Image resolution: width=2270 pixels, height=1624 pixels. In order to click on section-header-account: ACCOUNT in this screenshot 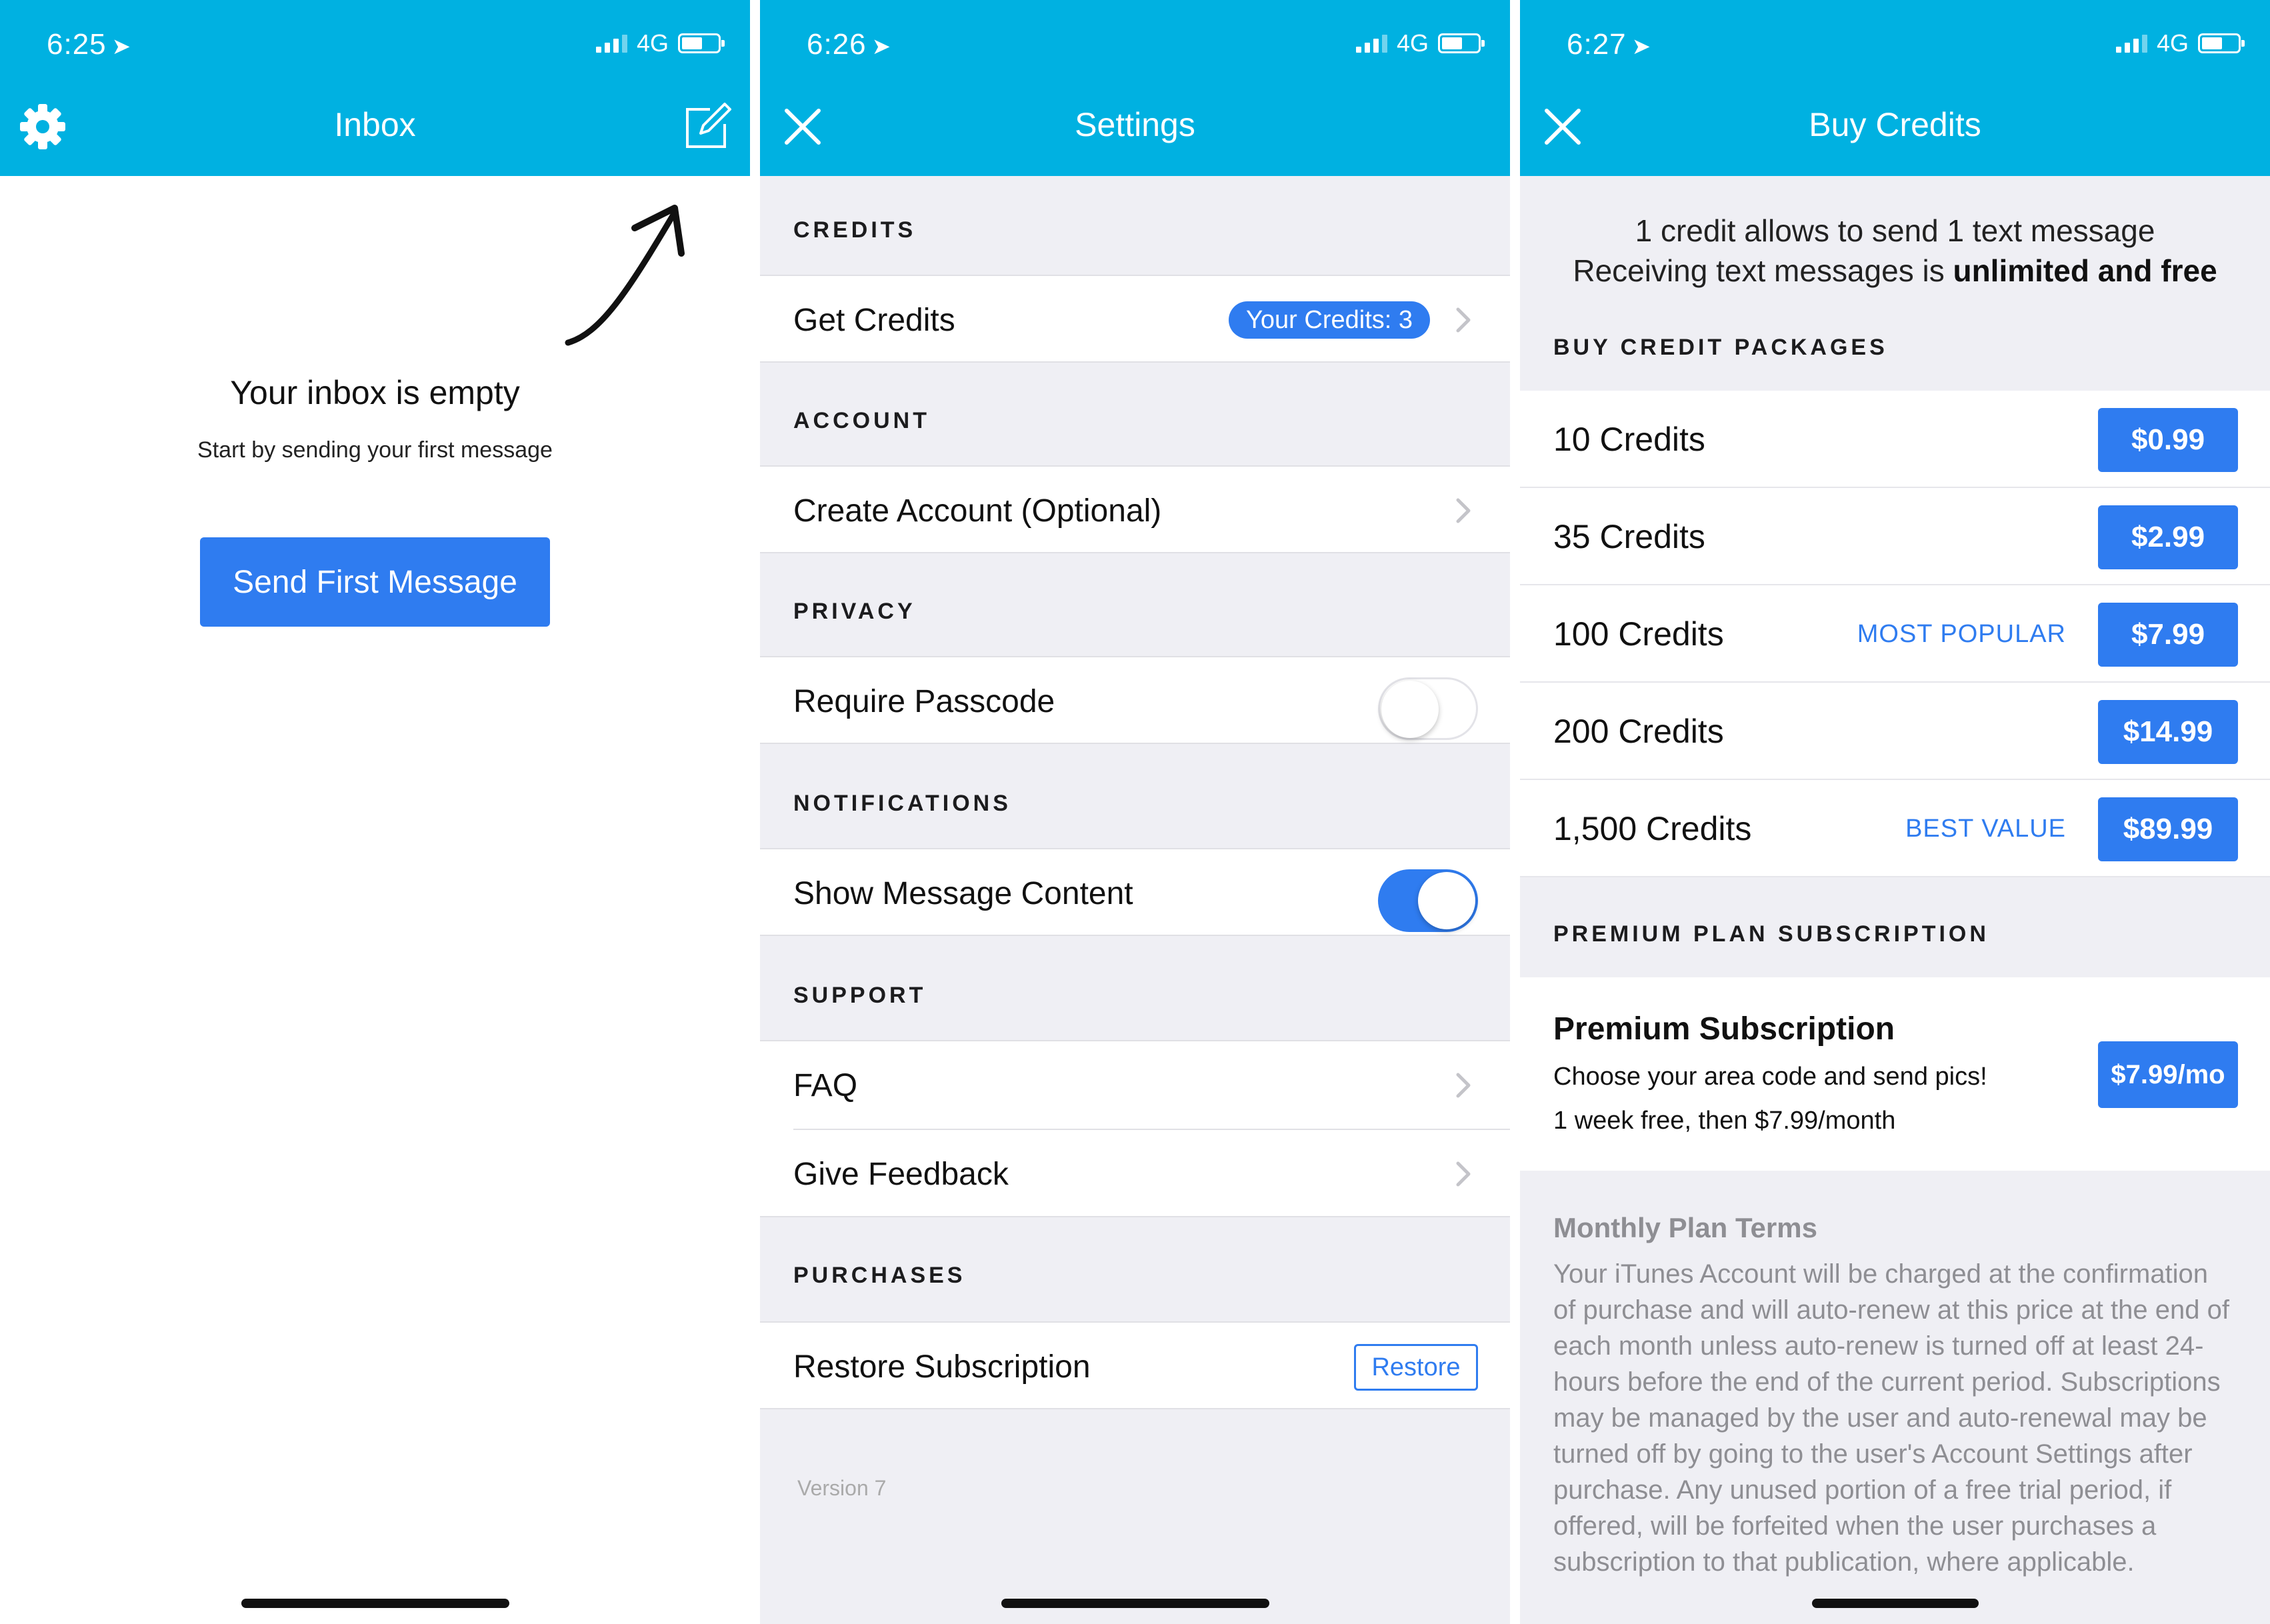, I will do `click(861, 420)`.